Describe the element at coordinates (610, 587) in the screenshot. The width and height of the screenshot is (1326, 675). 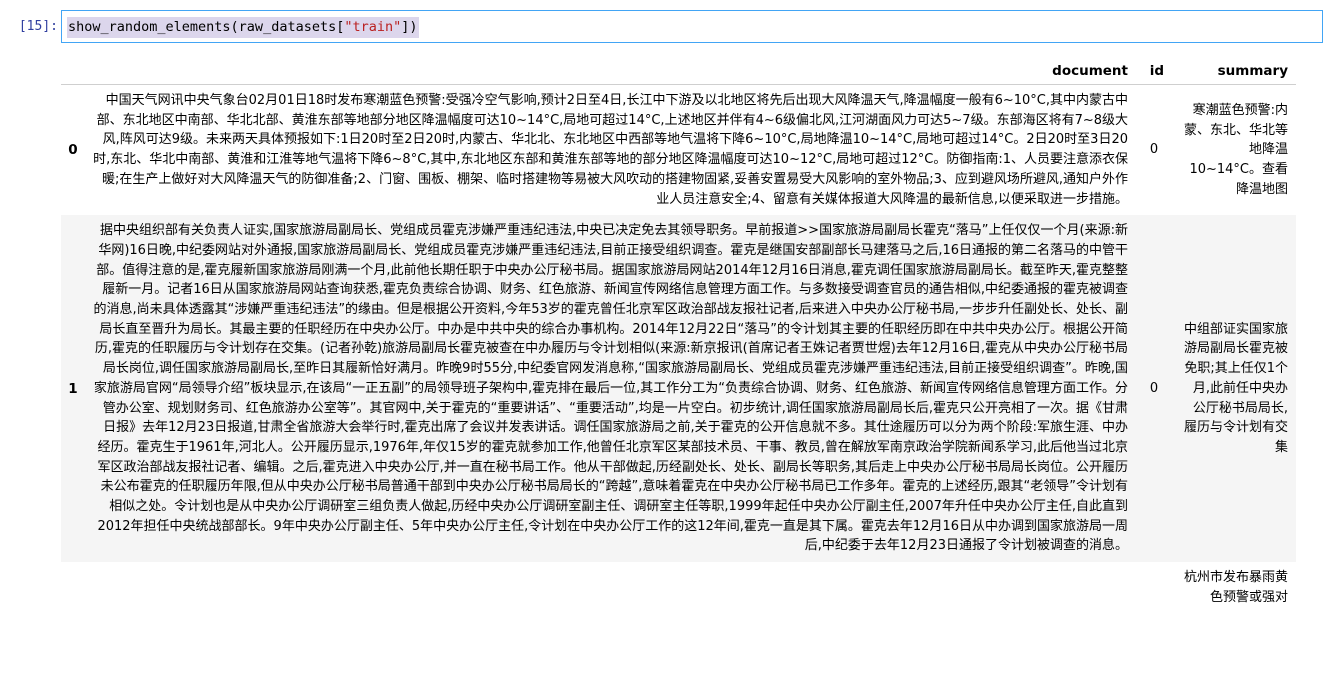
I see `document-cell` at that location.